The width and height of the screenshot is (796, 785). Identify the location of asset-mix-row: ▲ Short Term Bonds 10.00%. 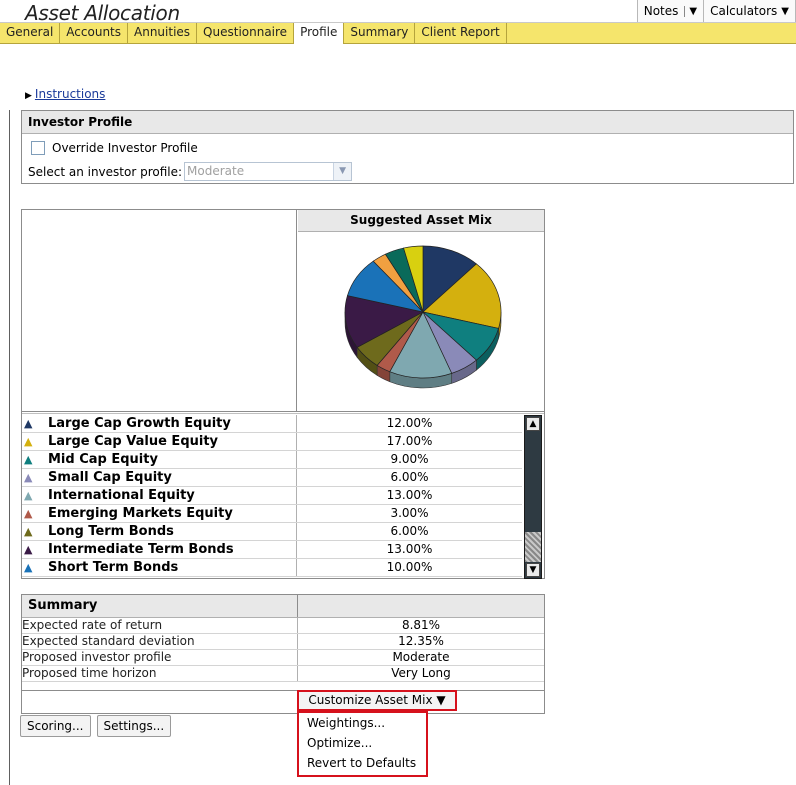
(272, 568).